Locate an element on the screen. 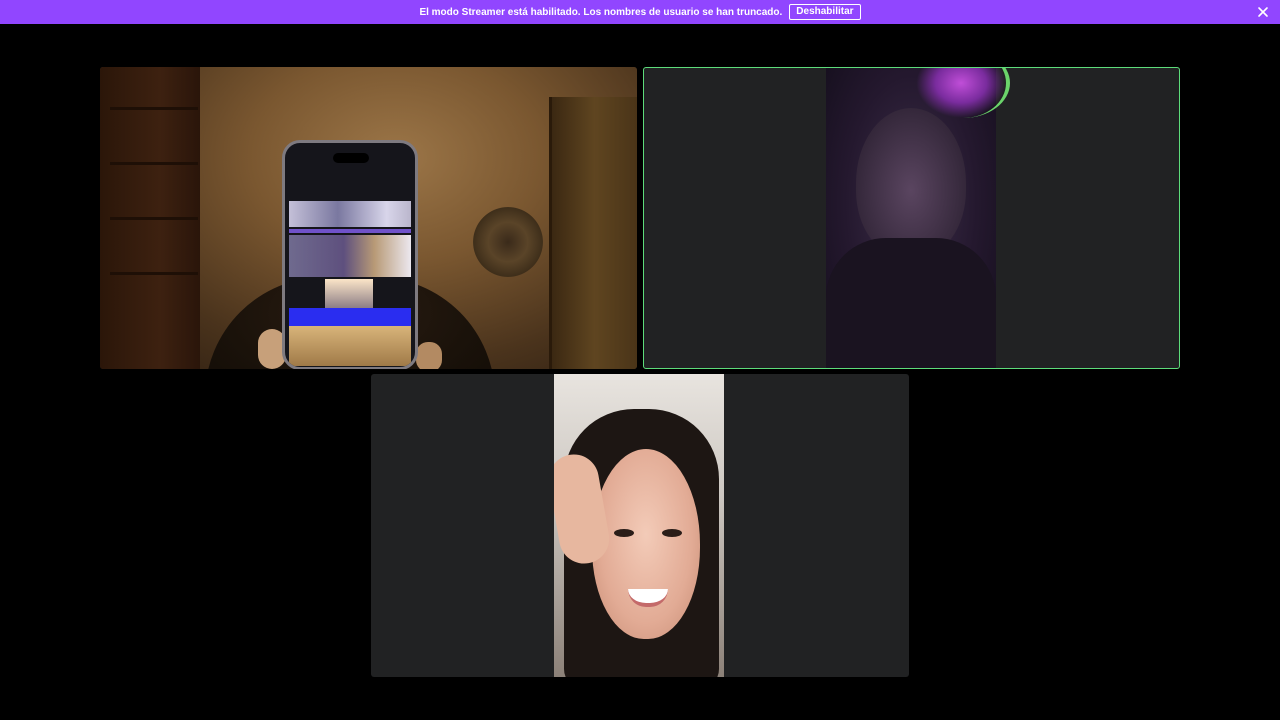 The image size is (1280, 720). purple-lamp-glow is located at coordinates (963, 93).